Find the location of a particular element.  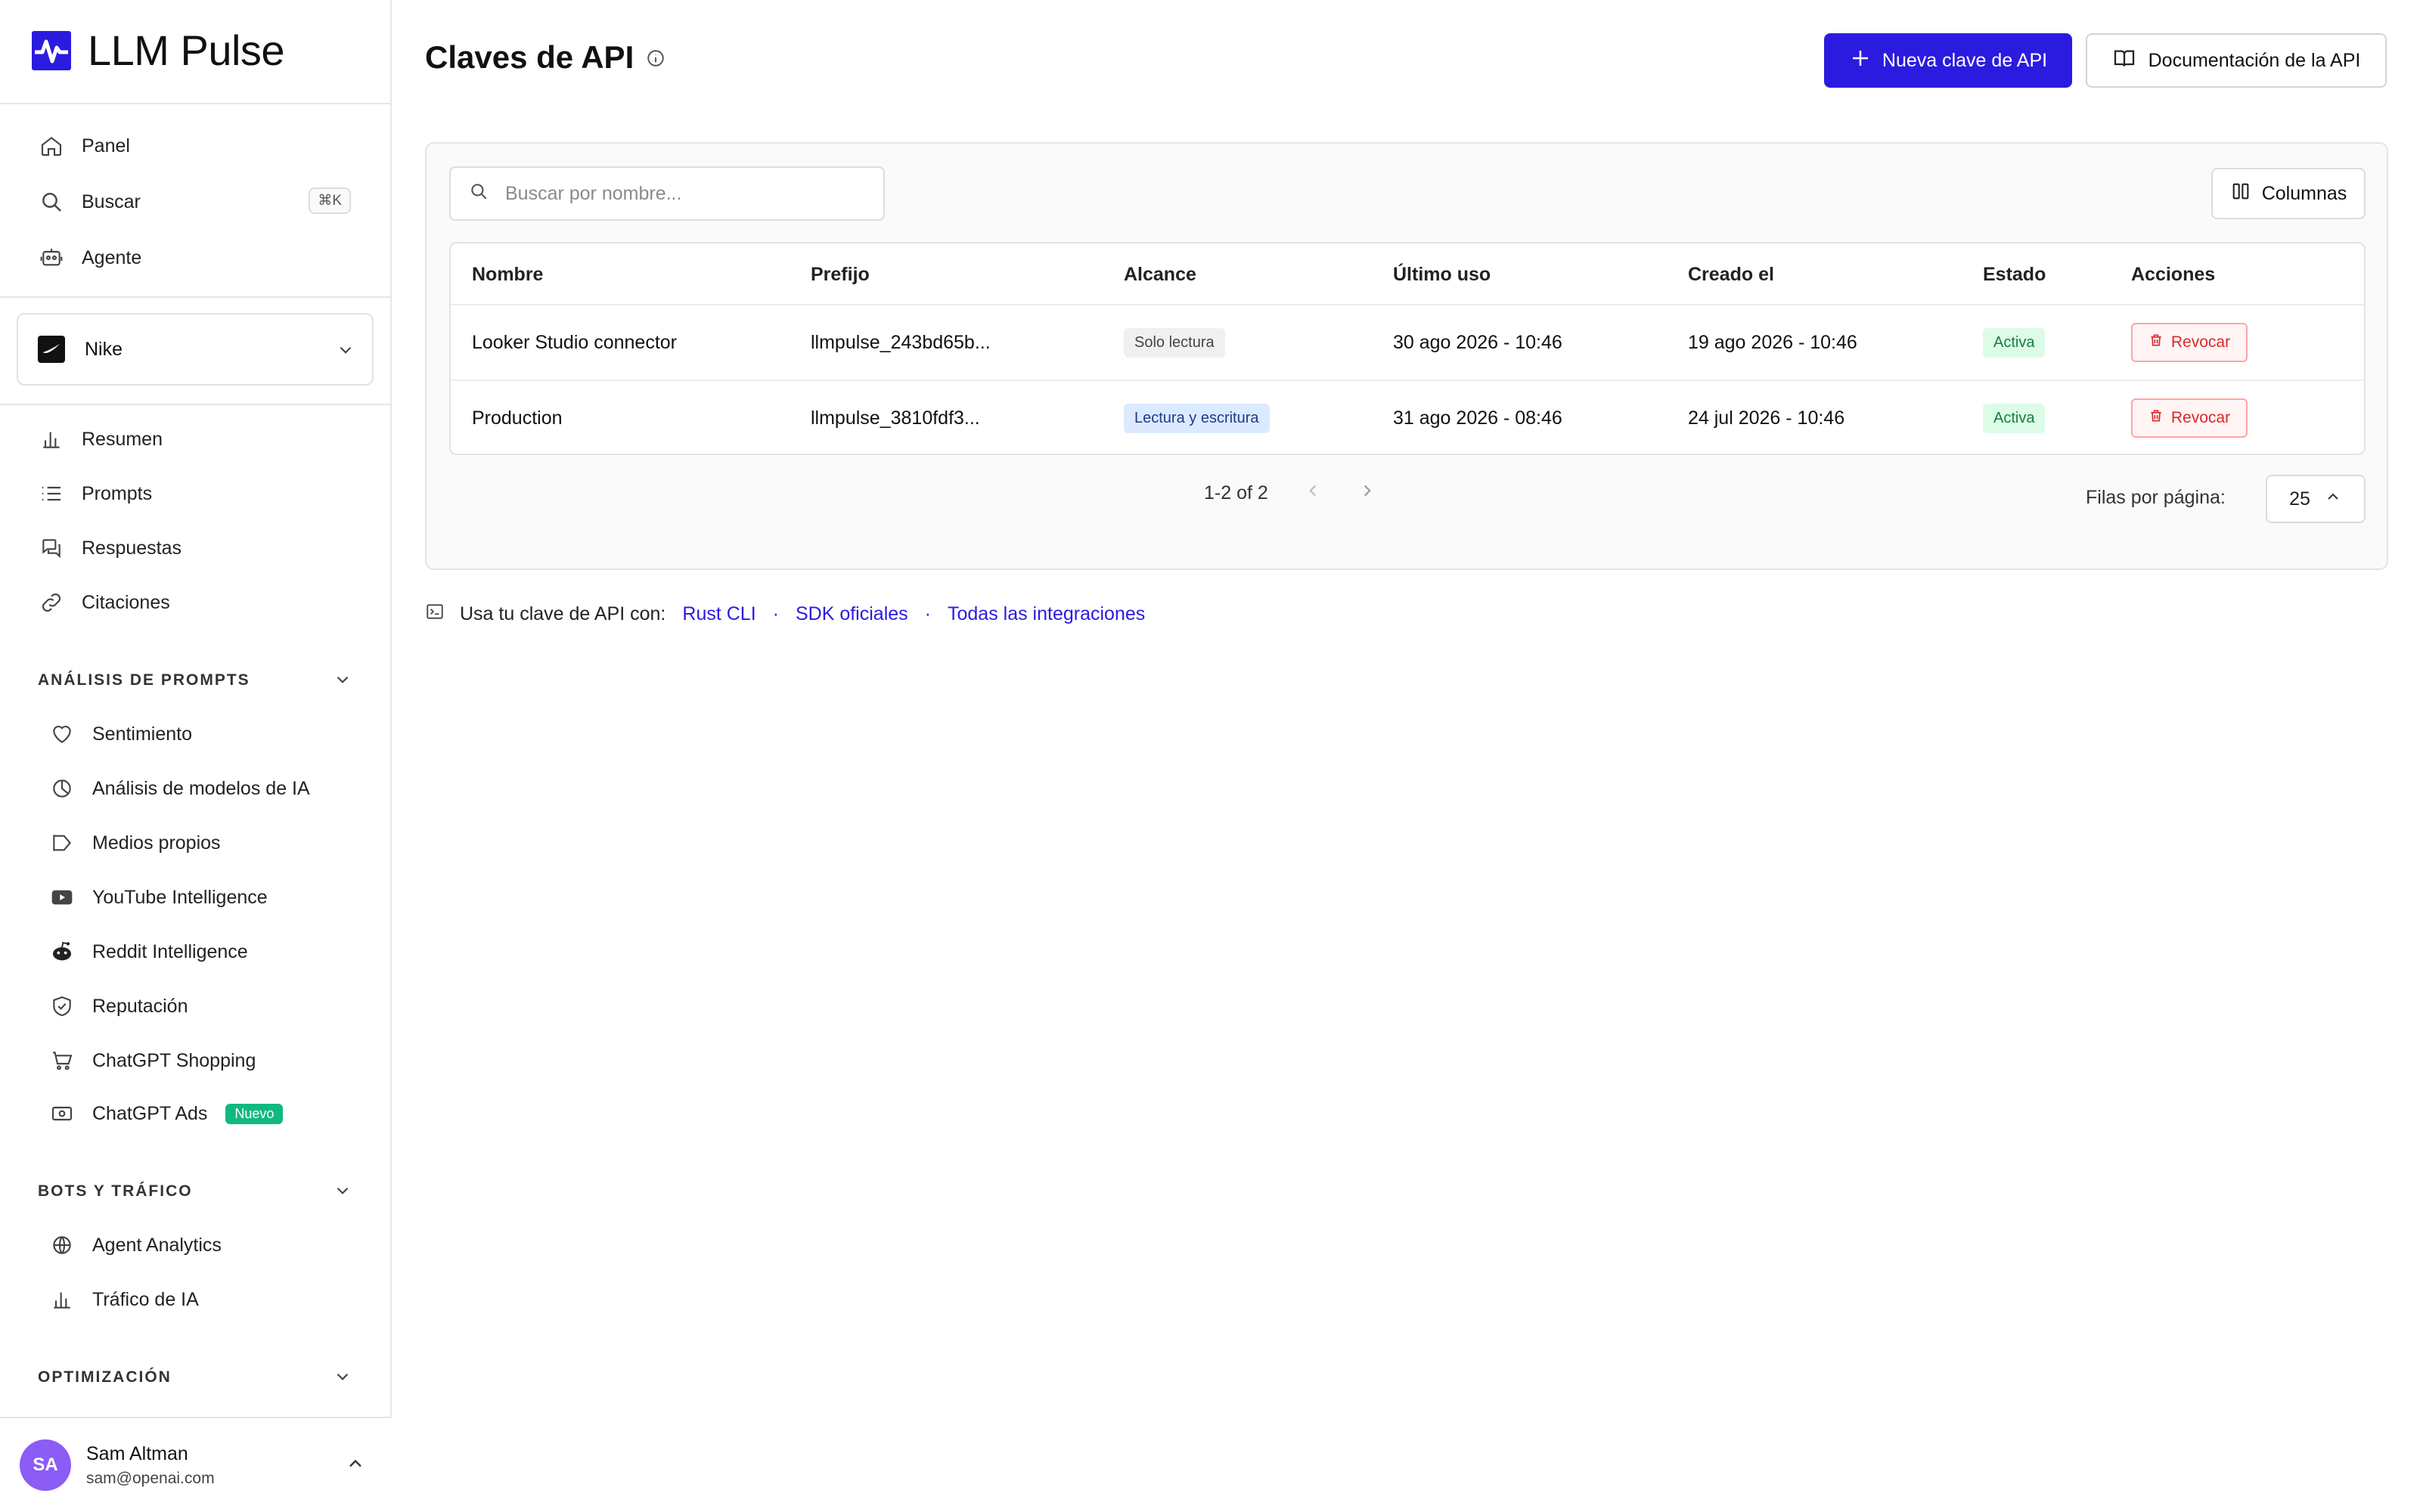

columns-button: Columnas is located at coordinates (2288, 193).